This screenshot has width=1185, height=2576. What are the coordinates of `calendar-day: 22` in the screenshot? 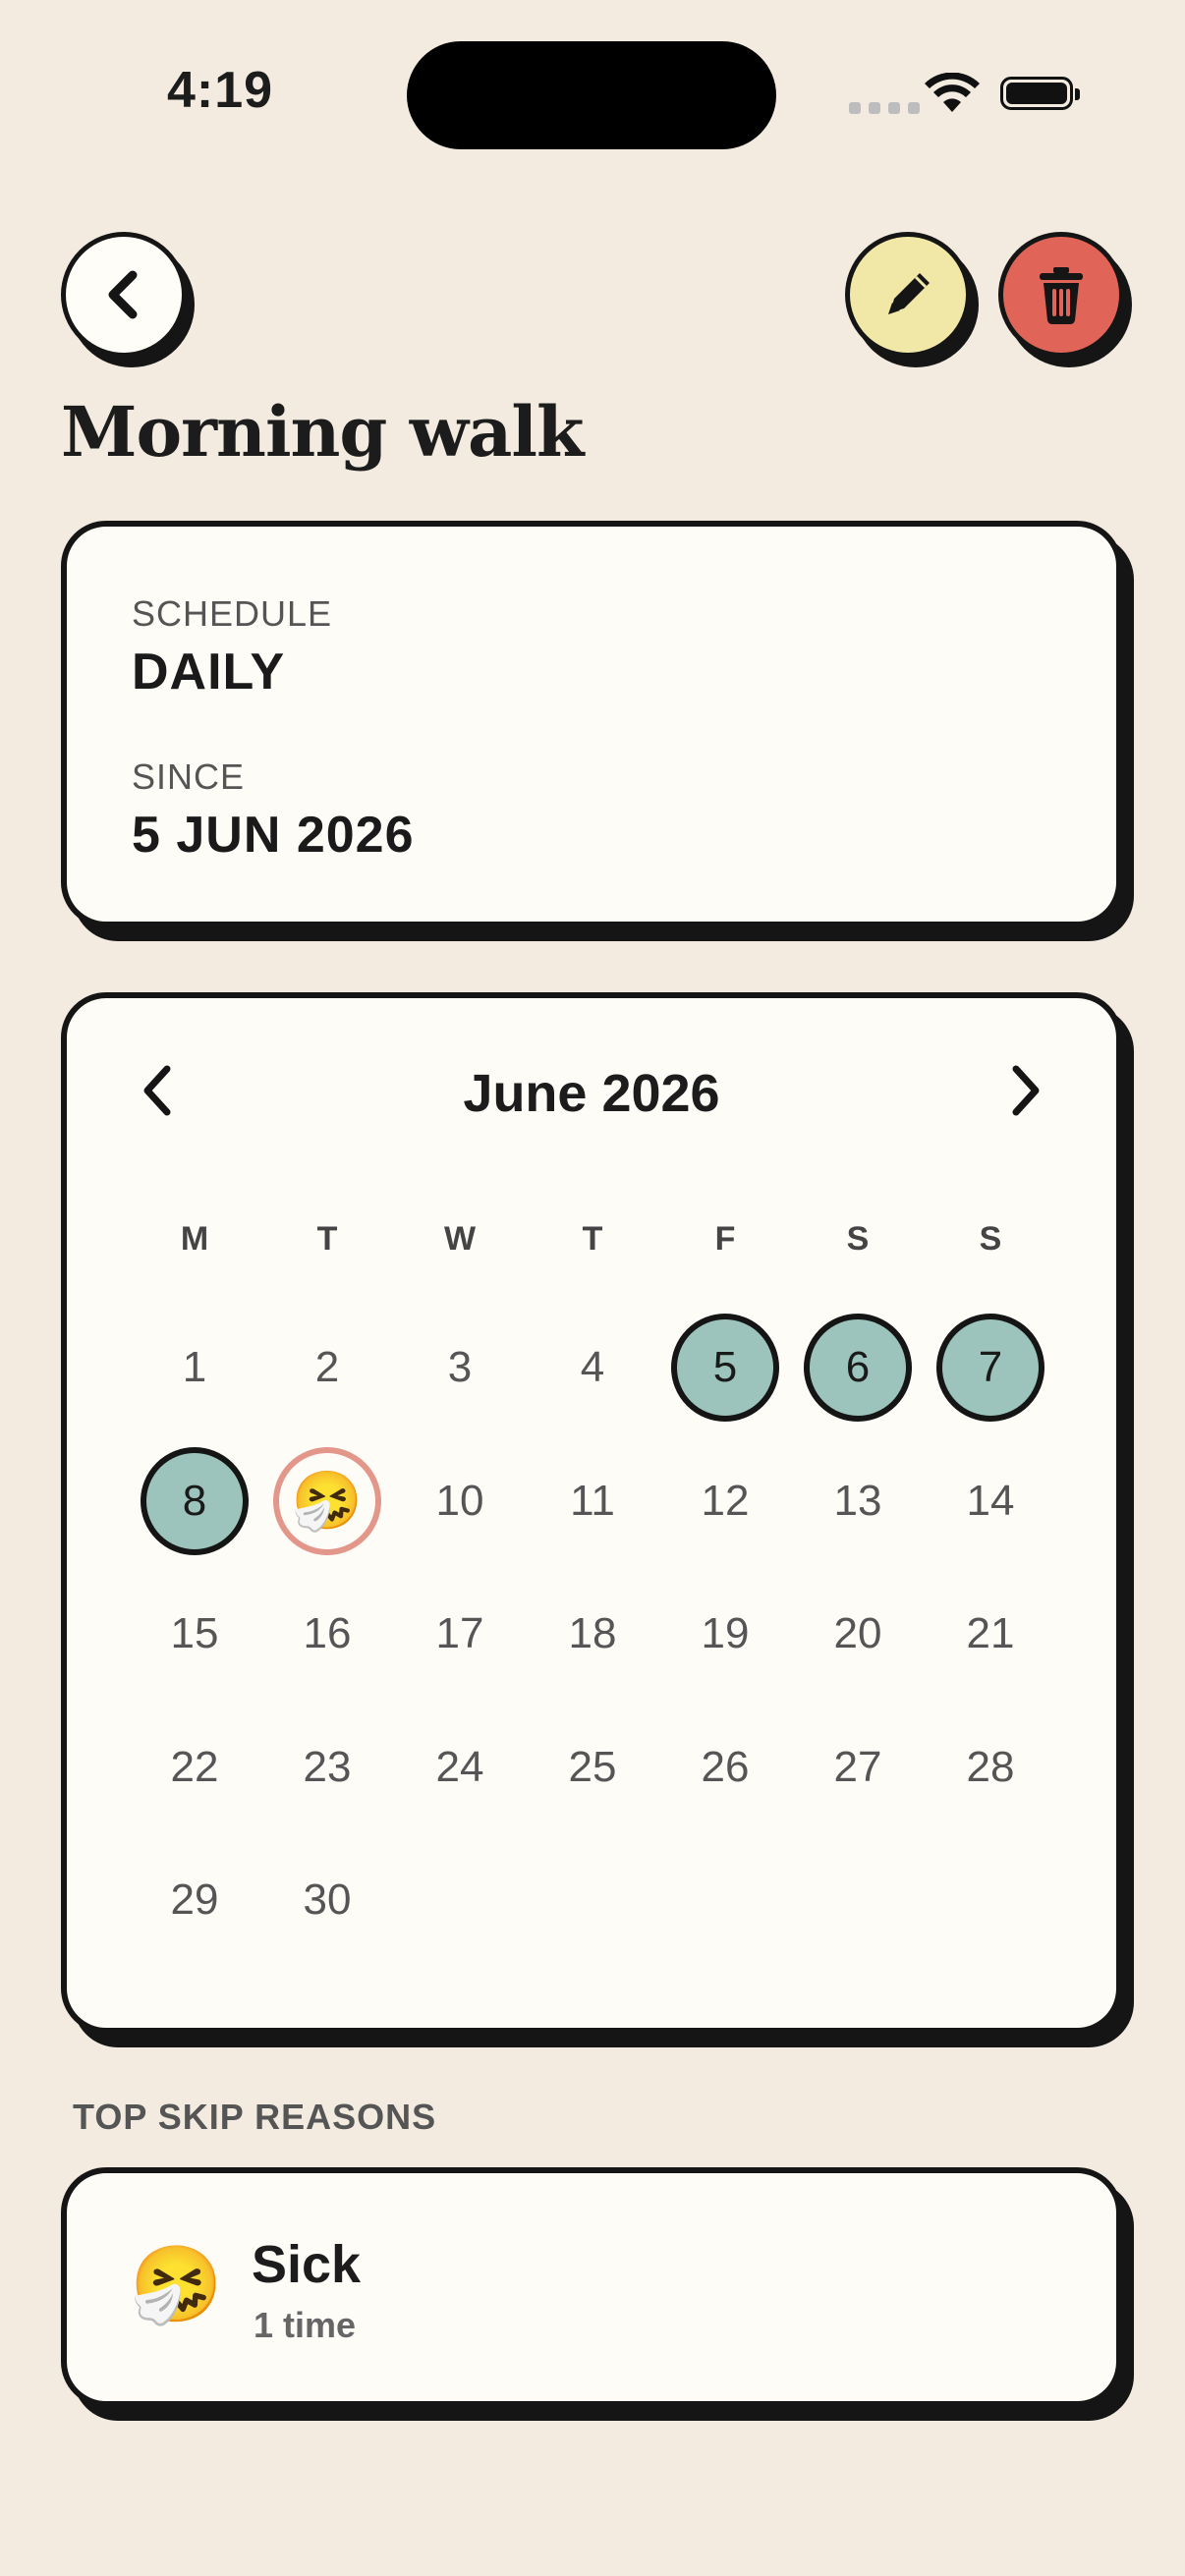 It's located at (195, 1767).